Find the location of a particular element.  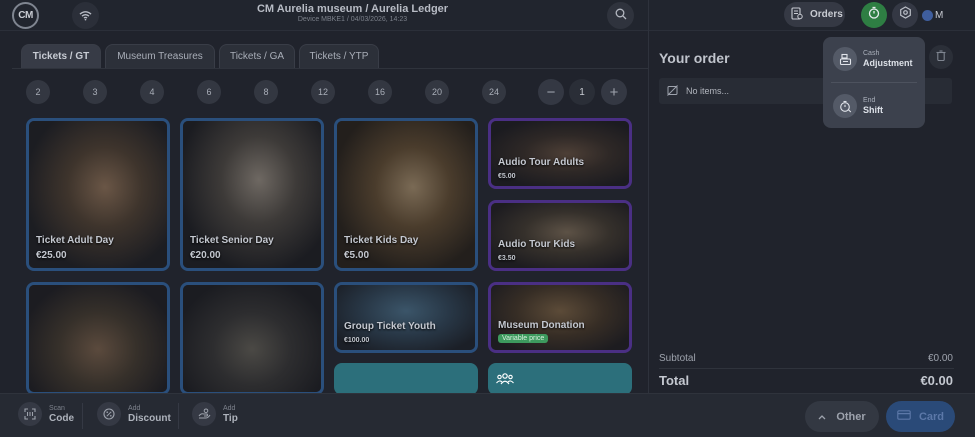

quick-qty-button: 6 is located at coordinates (209, 92).